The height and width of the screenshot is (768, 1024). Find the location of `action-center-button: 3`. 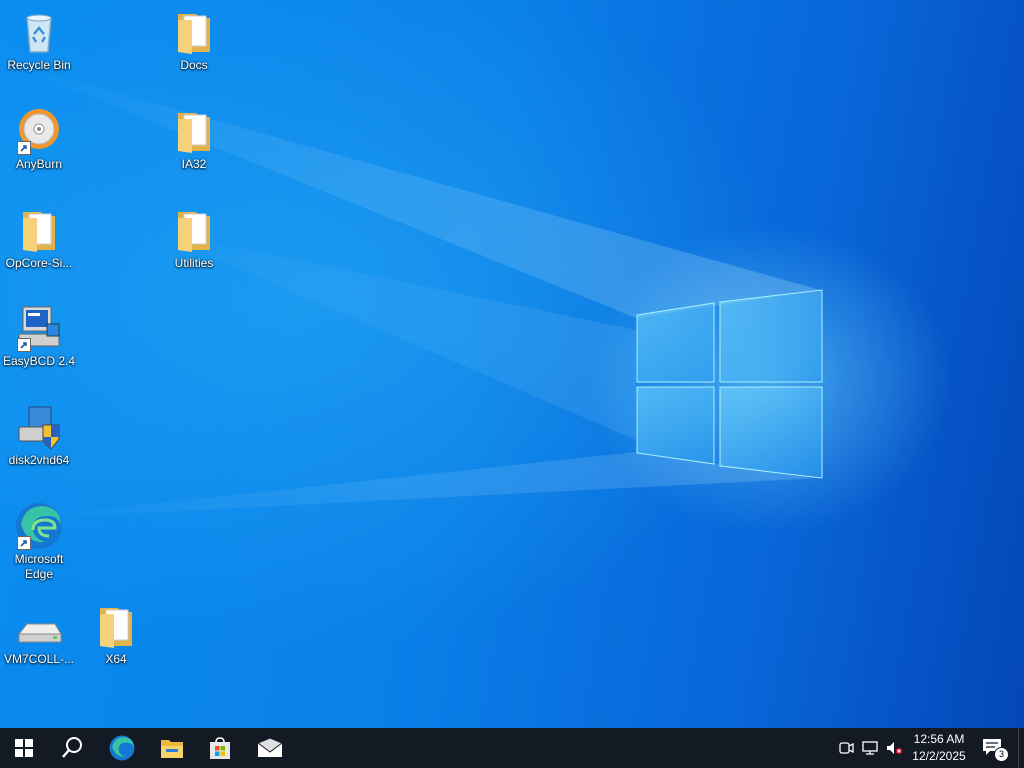

action-center-button: 3 is located at coordinates (994, 749).